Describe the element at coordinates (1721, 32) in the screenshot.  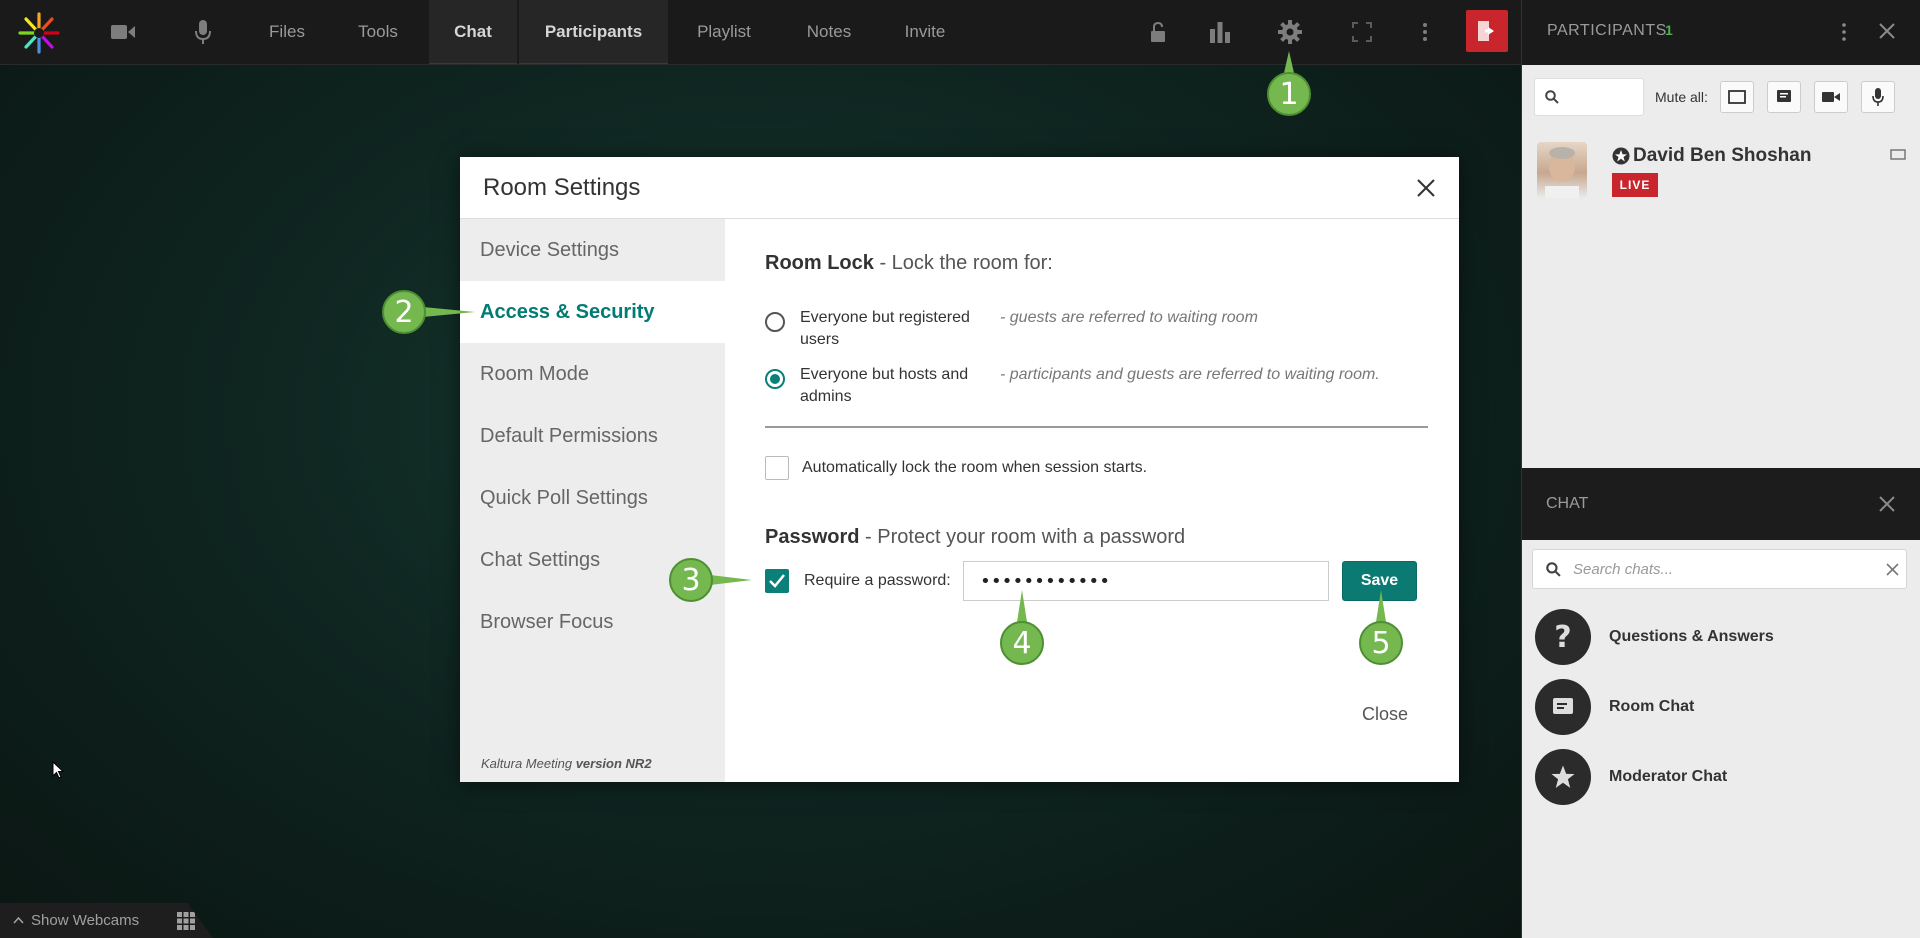
I see `participants-header: PARTICIPANTS 1` at that location.